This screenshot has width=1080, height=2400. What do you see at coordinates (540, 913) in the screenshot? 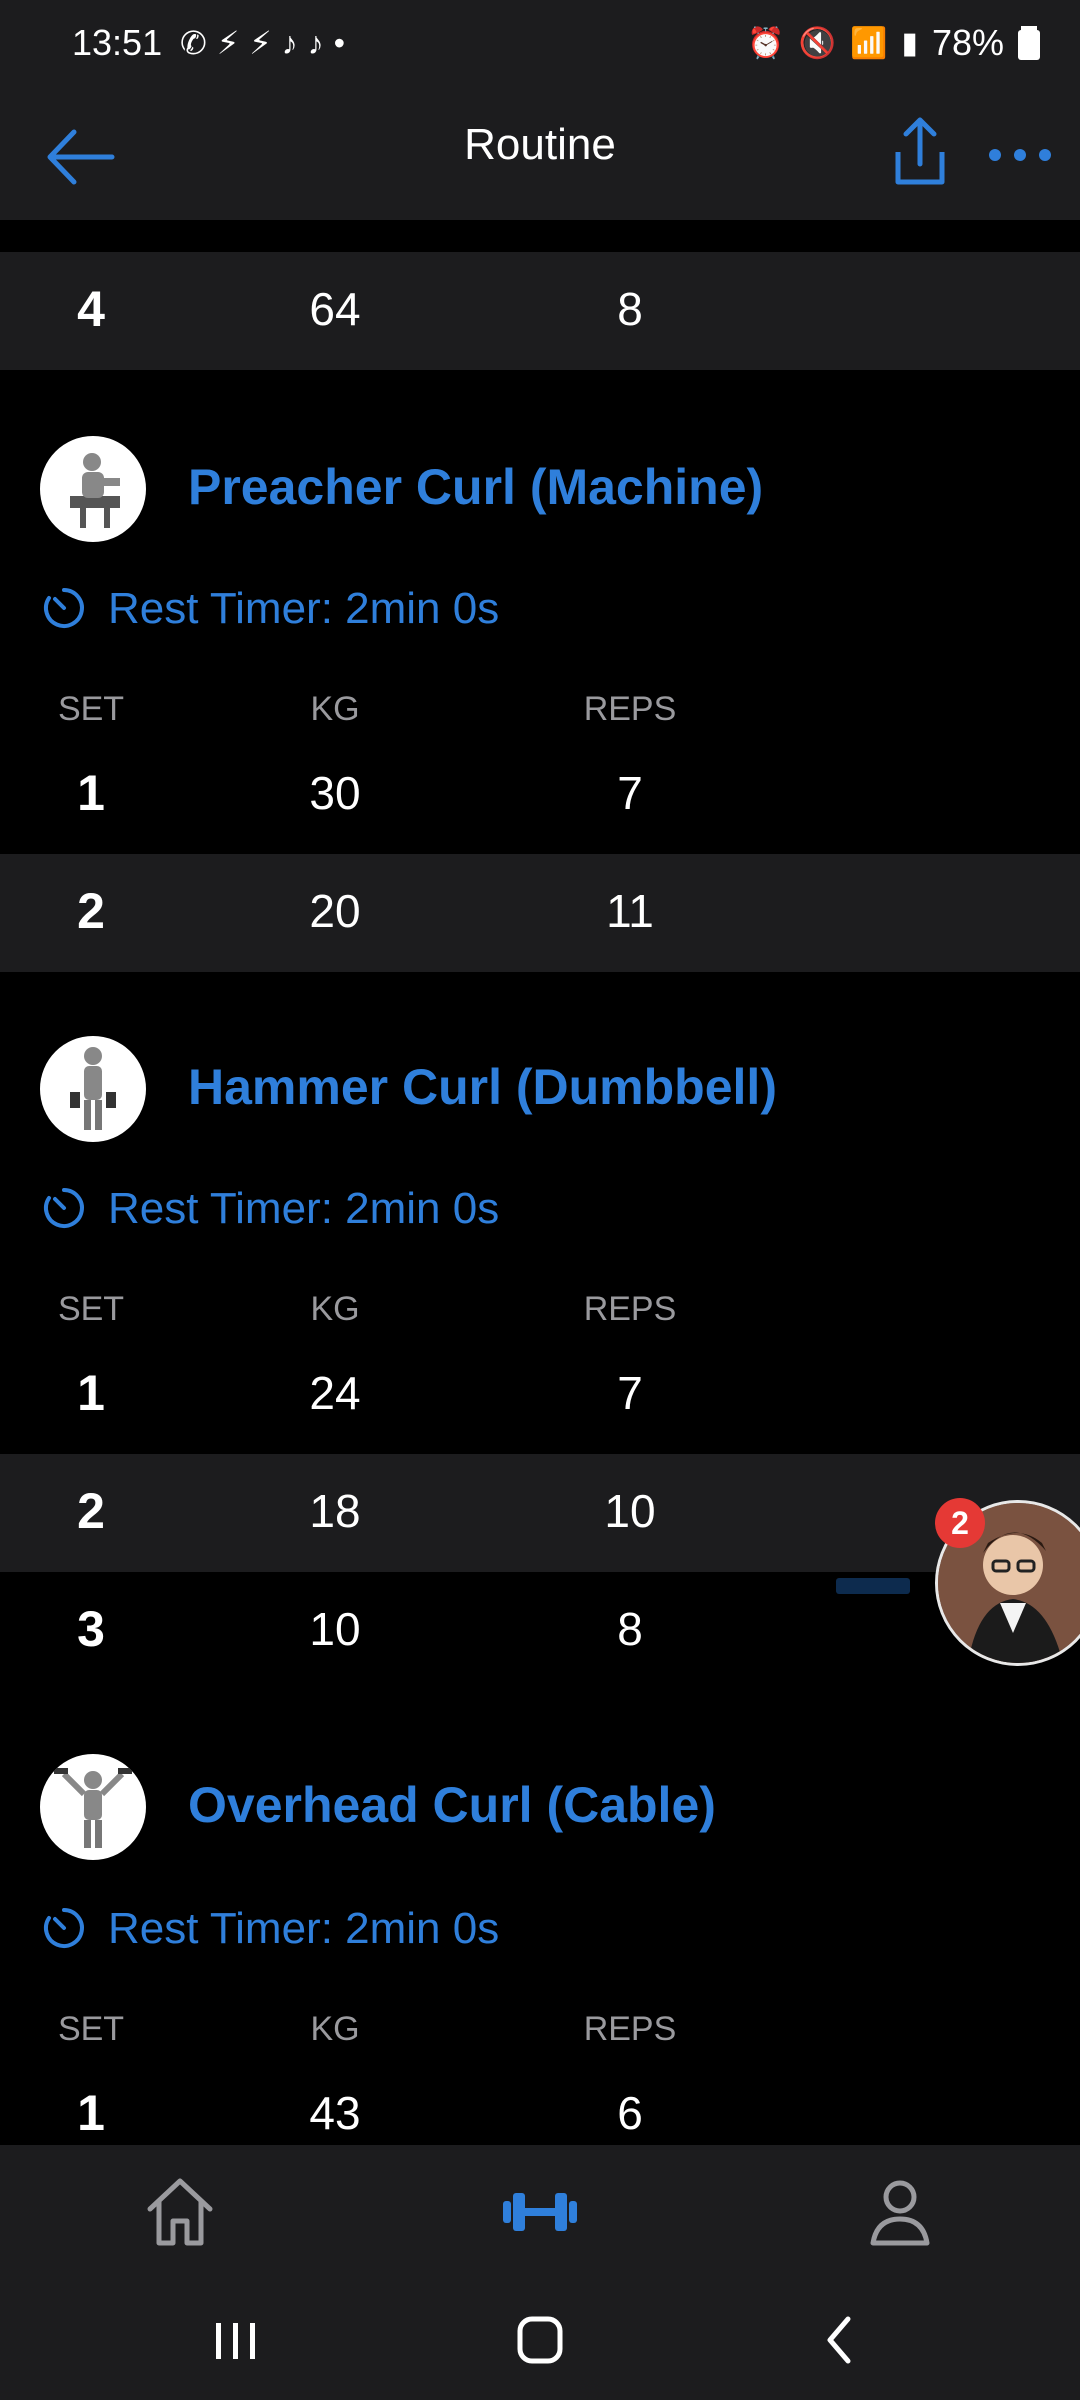
I see `set-row: 2 20 11` at bounding box center [540, 913].